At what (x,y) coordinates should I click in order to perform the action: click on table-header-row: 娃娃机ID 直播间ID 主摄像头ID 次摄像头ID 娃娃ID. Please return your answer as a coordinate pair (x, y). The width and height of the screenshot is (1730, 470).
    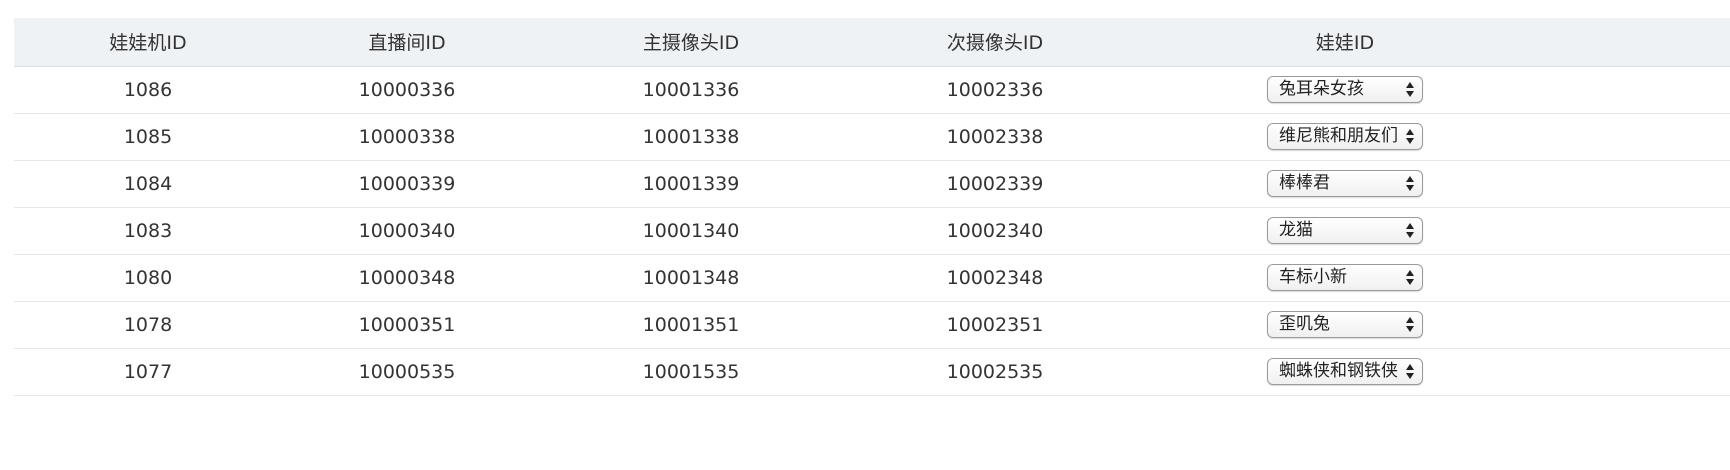
    Looking at the image, I should click on (872, 42).